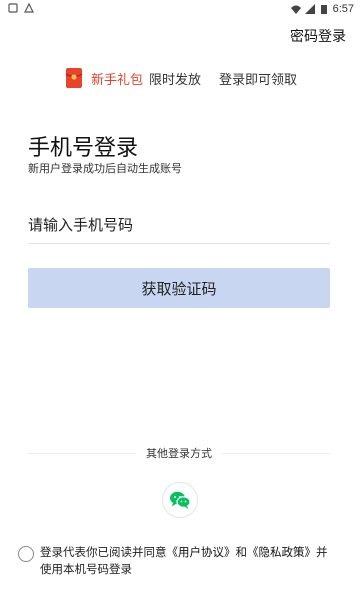  What do you see at coordinates (318, 36) in the screenshot?
I see `password-login-link: 密码登录` at bounding box center [318, 36].